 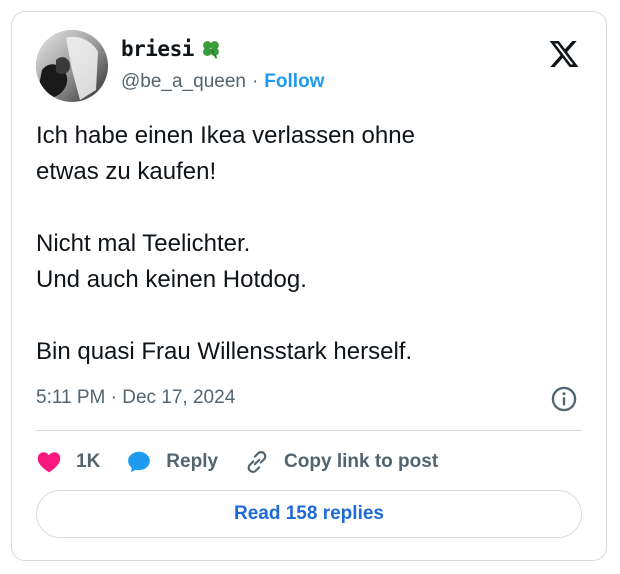 What do you see at coordinates (171, 279) in the screenshot?
I see `tweet-line: Und auch keinen Hotdog.` at bounding box center [171, 279].